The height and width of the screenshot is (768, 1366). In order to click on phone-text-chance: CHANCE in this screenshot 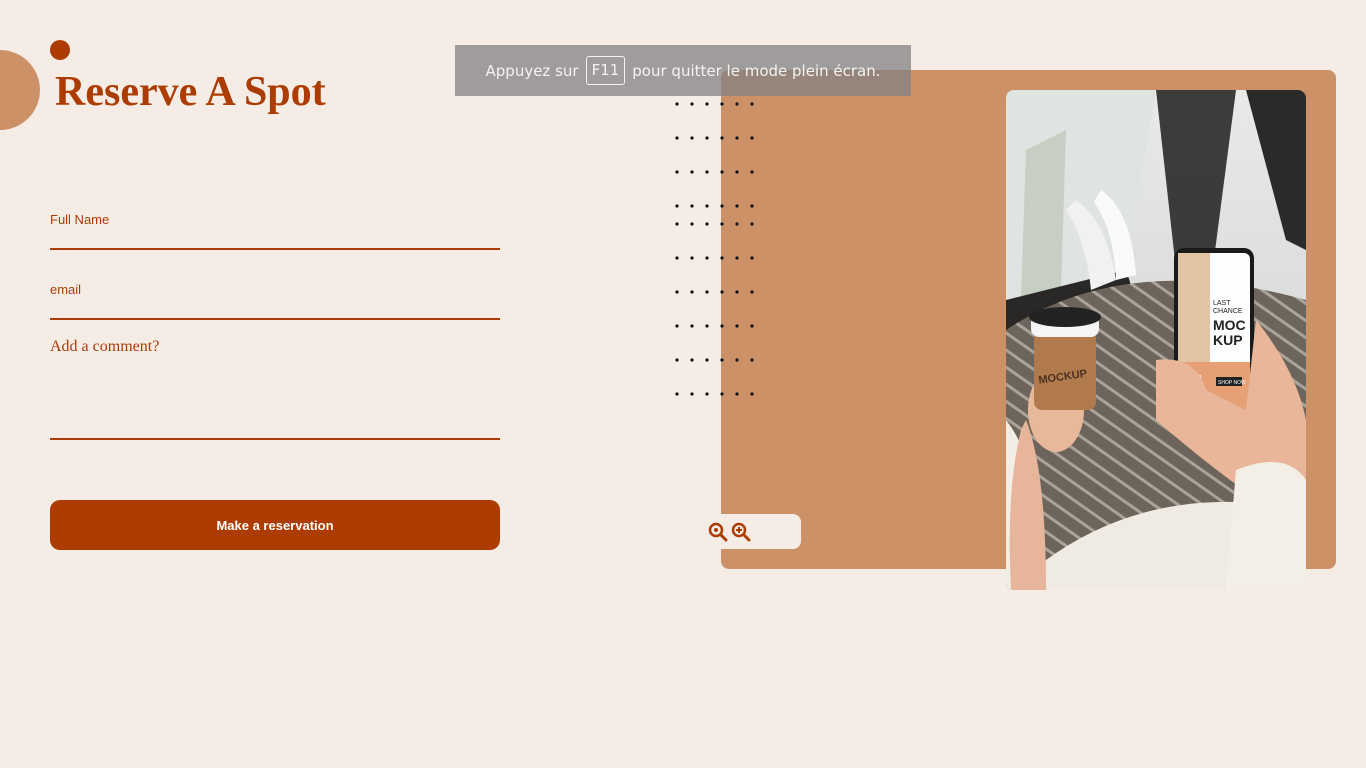, I will do `click(1228, 311)`.